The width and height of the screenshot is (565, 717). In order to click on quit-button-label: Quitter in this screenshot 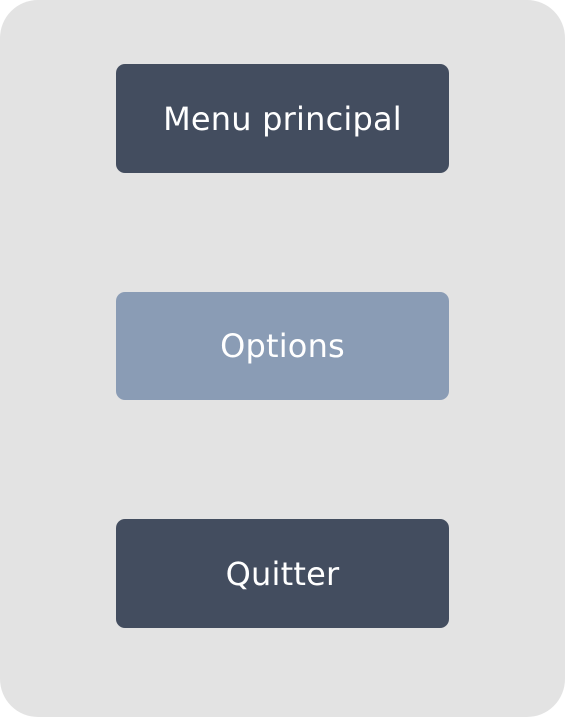, I will do `click(282, 573)`.